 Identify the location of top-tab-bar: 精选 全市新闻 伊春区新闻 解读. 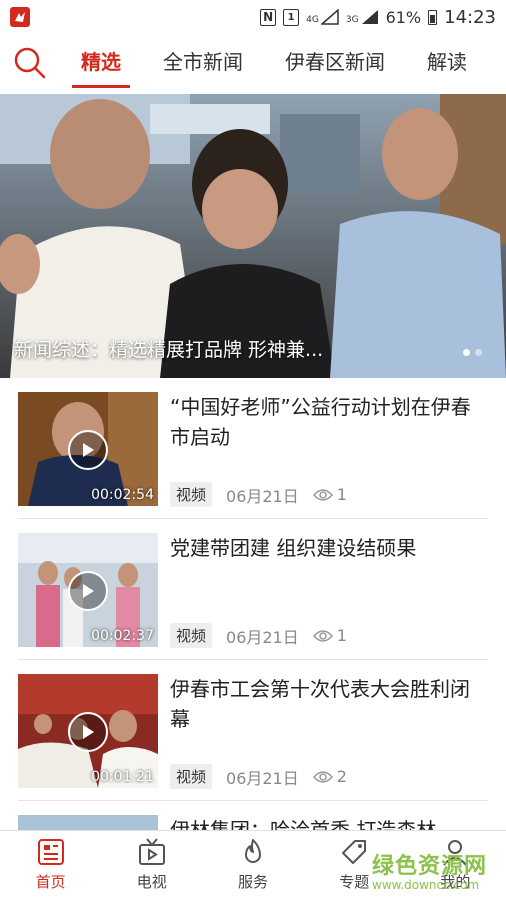
(253, 63).